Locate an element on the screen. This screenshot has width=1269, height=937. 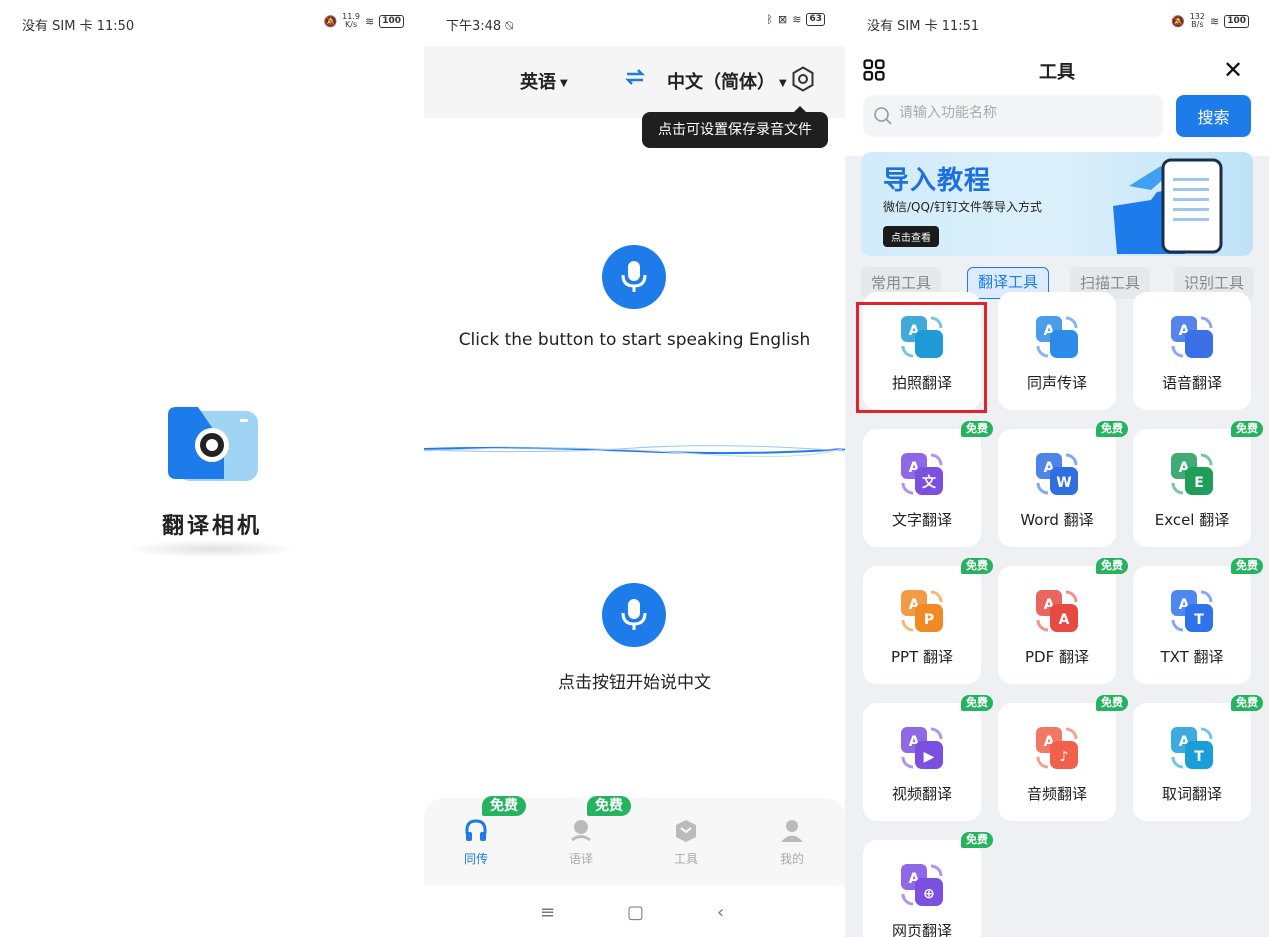
carousel-dots is located at coordinates (1057, 252).